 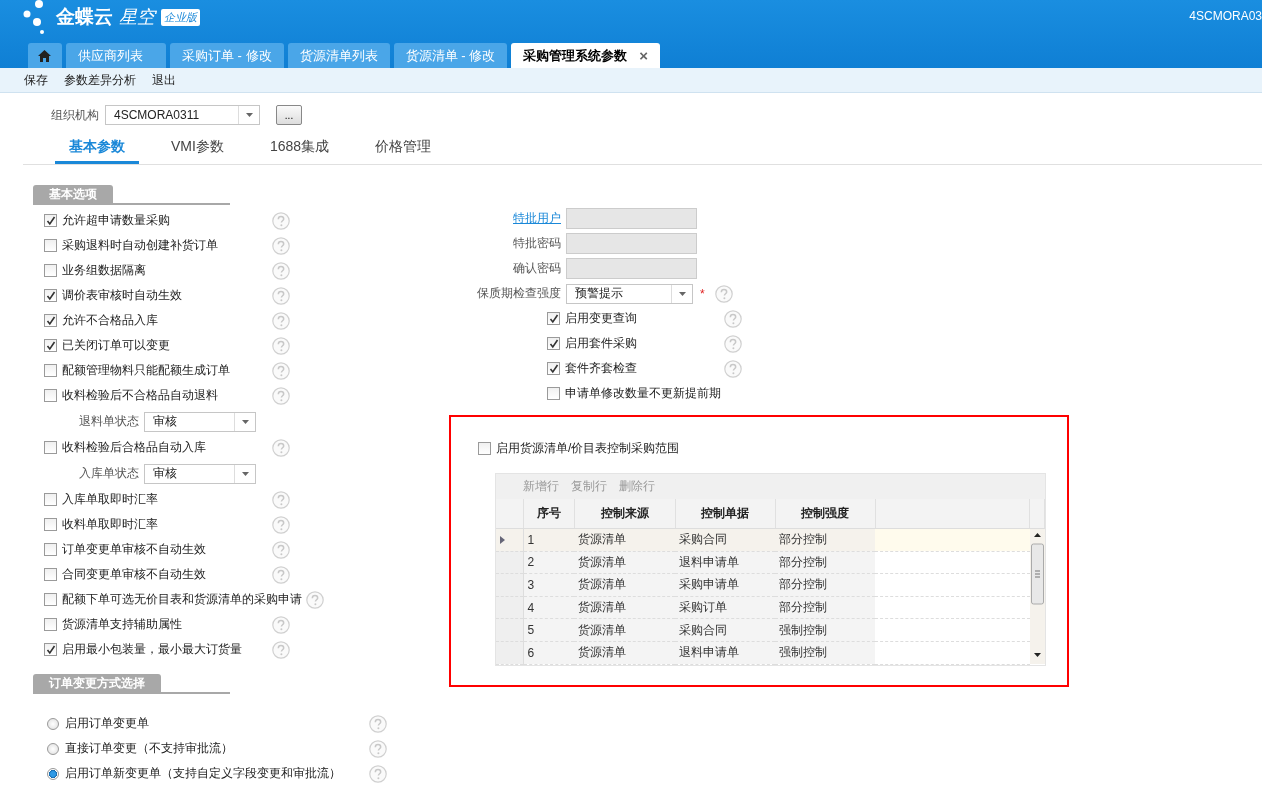 What do you see at coordinates (110, 524) in the screenshot?
I see `option-label: 收料单取即时汇率` at bounding box center [110, 524].